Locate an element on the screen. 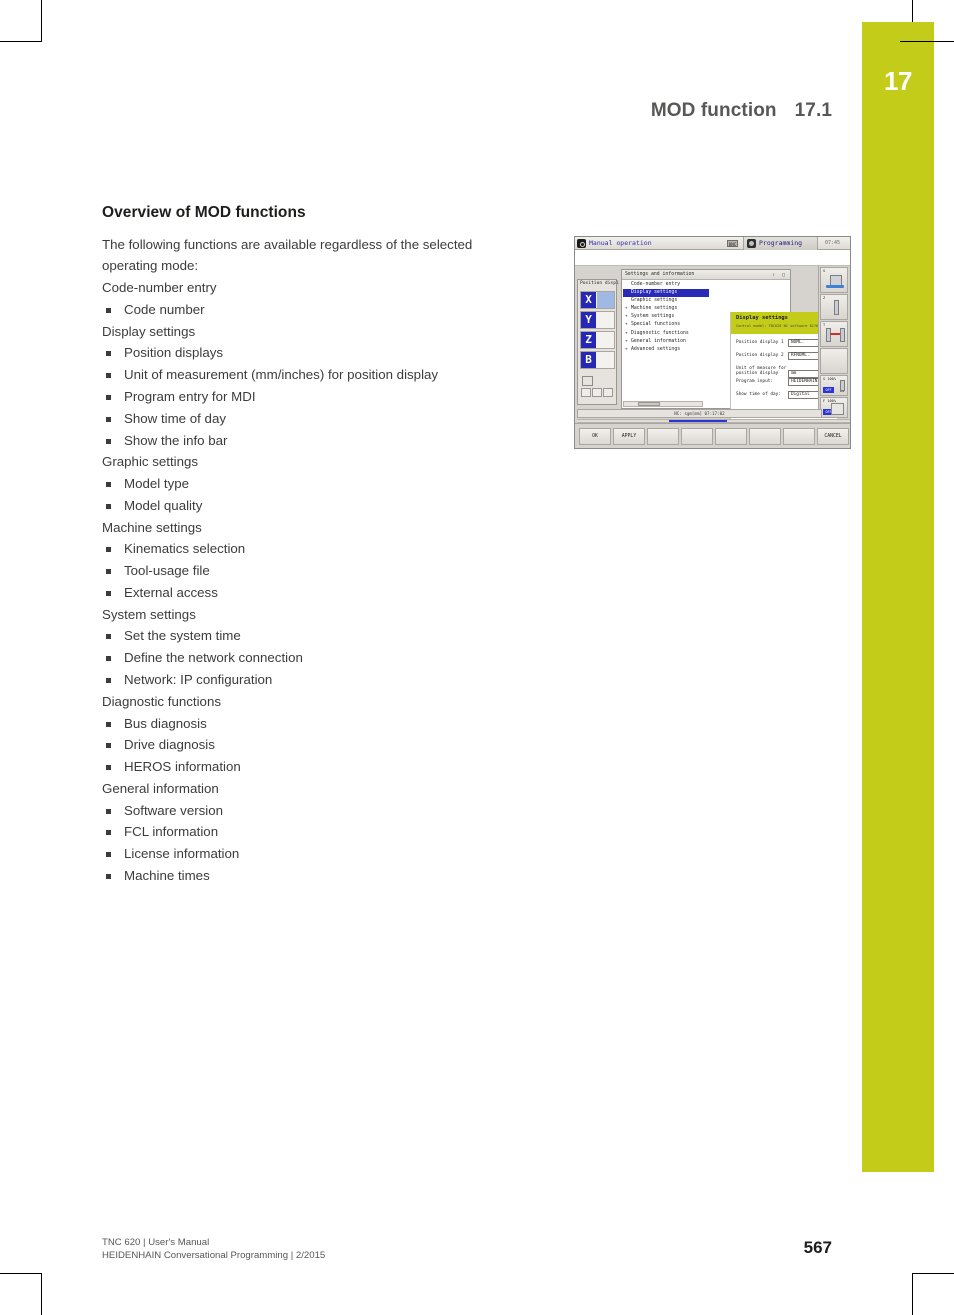  tnc-field-value: NOML. is located at coordinates (798, 343).